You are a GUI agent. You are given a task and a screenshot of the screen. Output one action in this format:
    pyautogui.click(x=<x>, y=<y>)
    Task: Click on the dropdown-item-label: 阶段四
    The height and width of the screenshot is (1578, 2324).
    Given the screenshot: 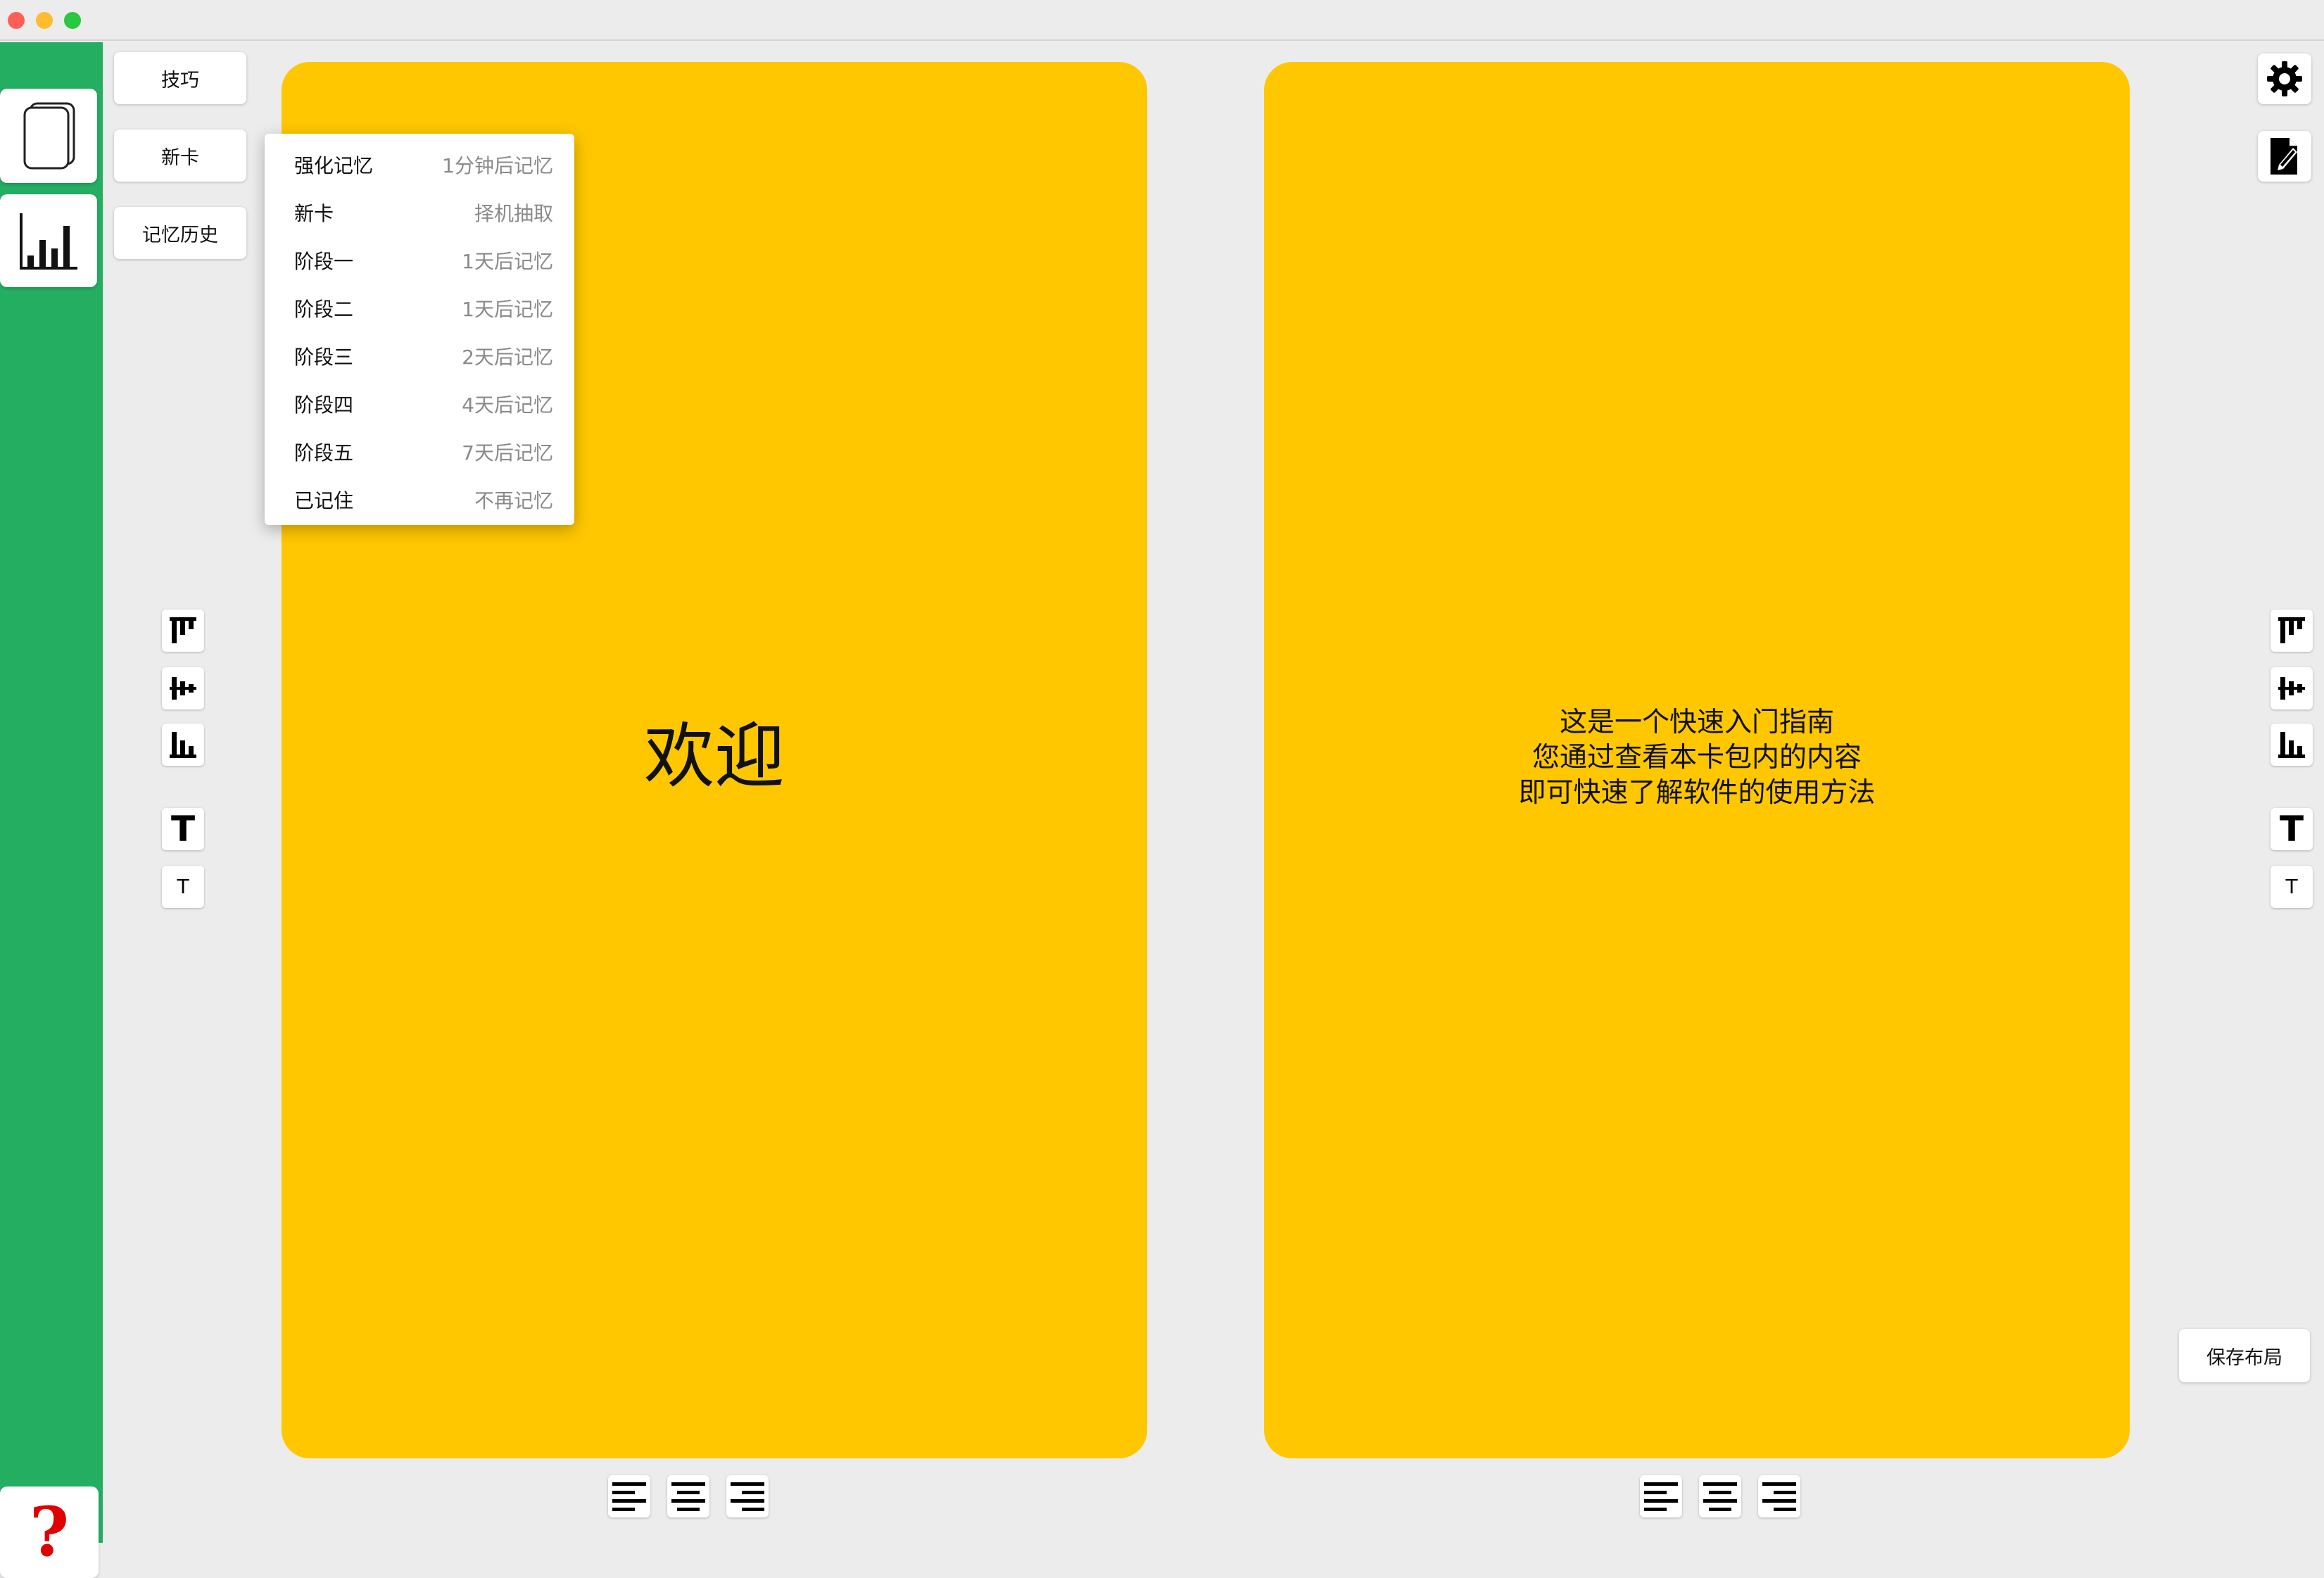 What is the action you would take?
    pyautogui.click(x=324, y=405)
    